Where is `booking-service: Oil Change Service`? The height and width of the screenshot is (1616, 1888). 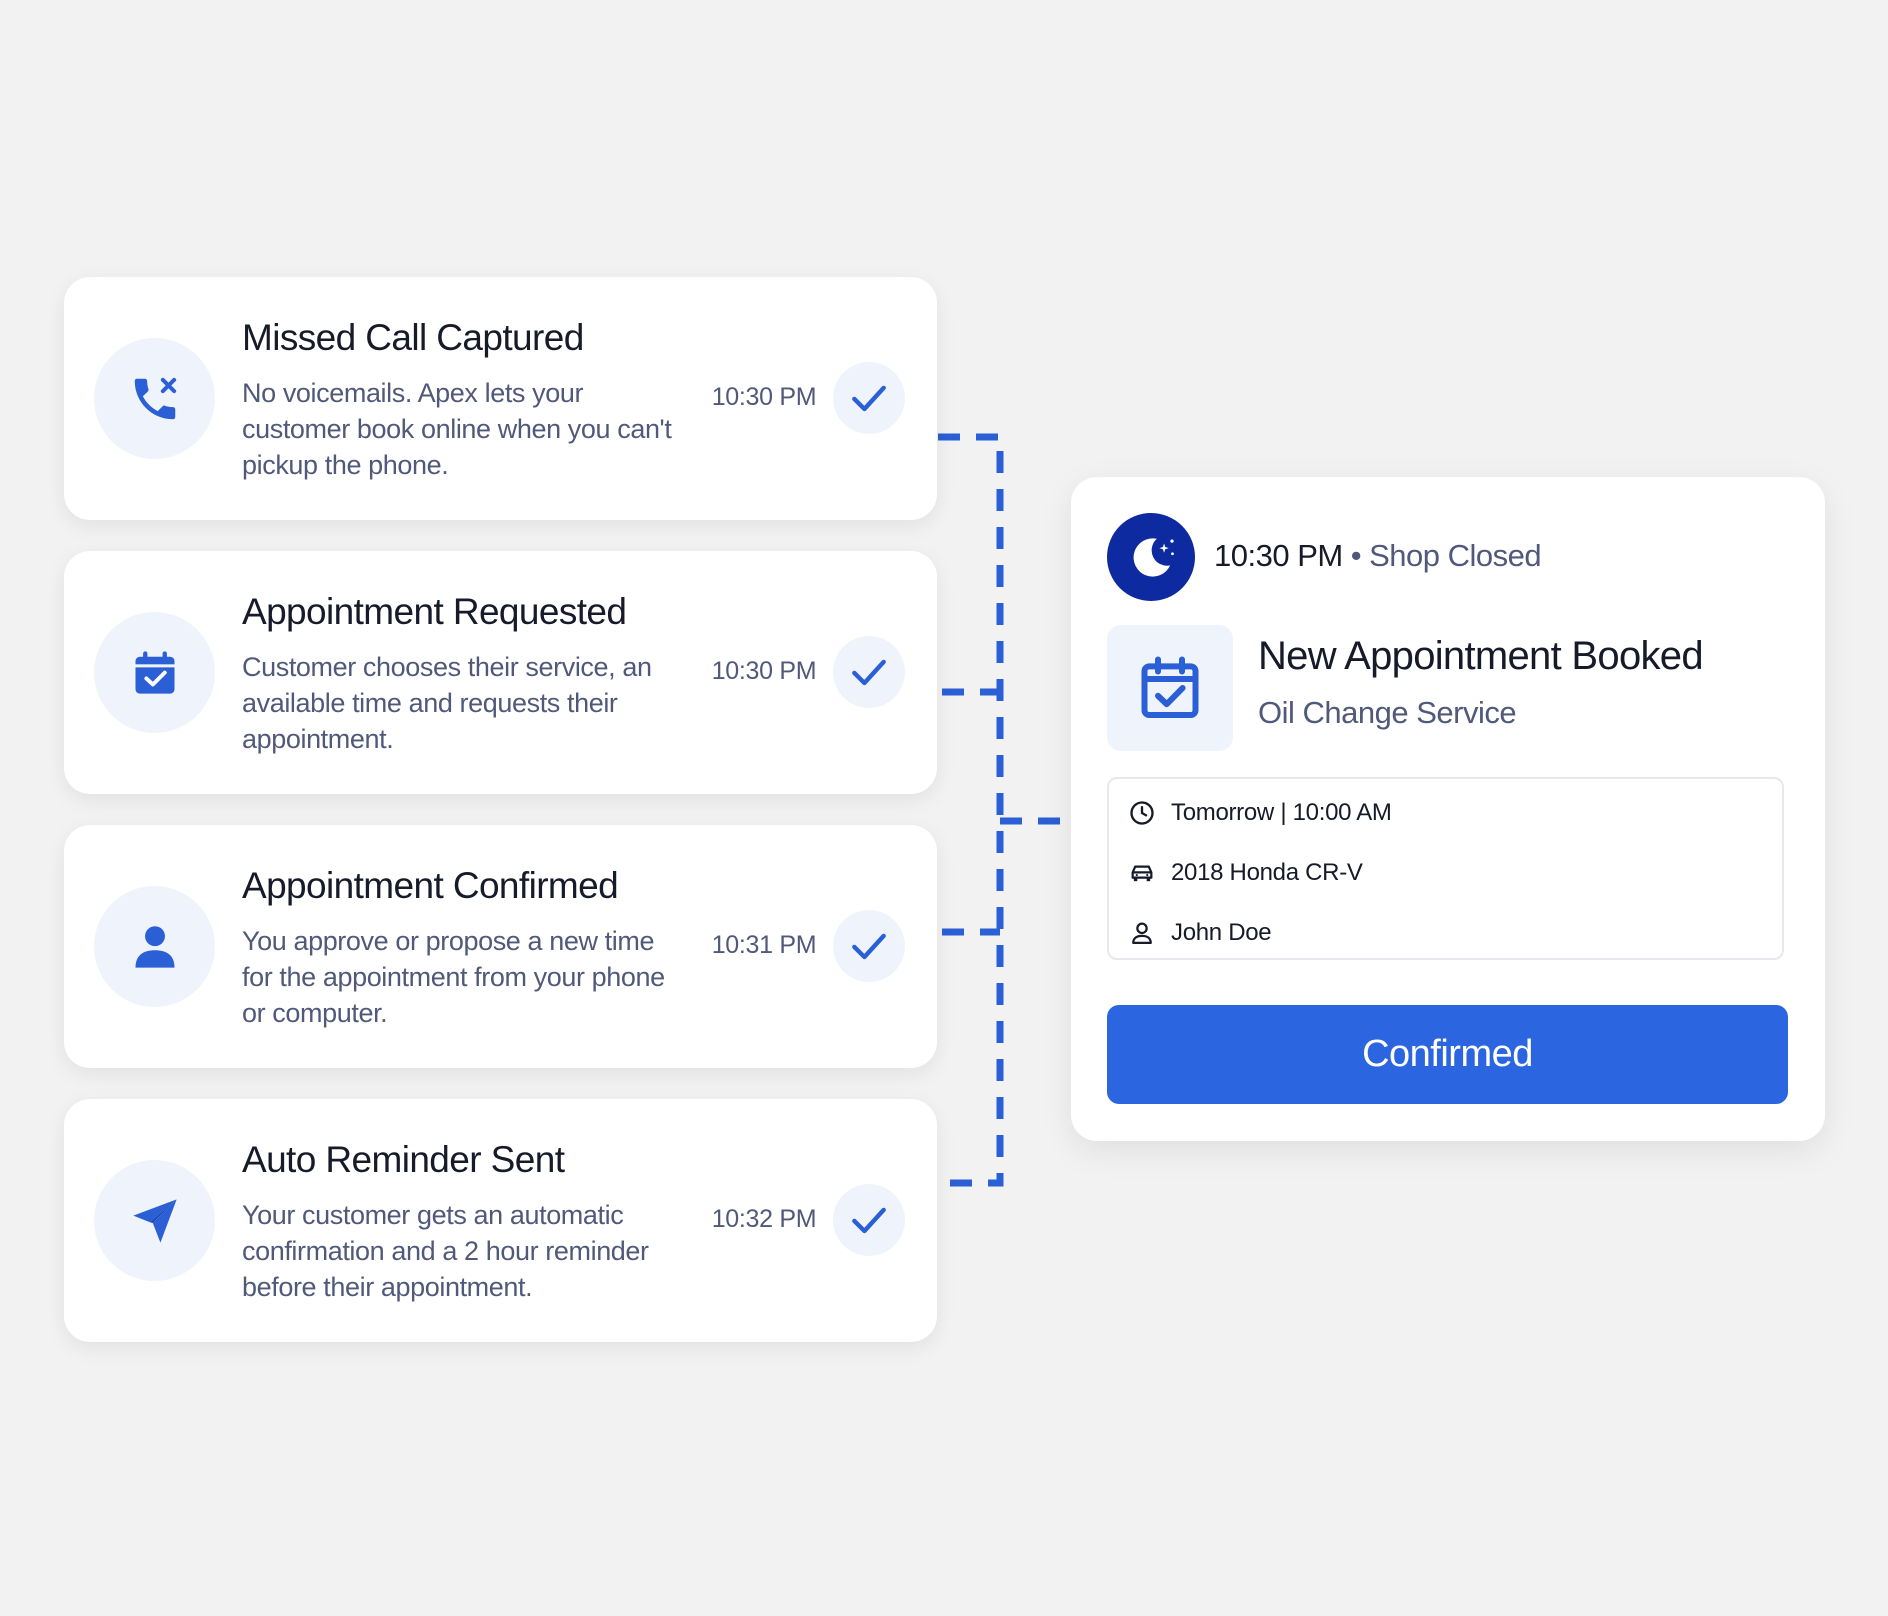 booking-service: Oil Change Service is located at coordinates (1387, 712).